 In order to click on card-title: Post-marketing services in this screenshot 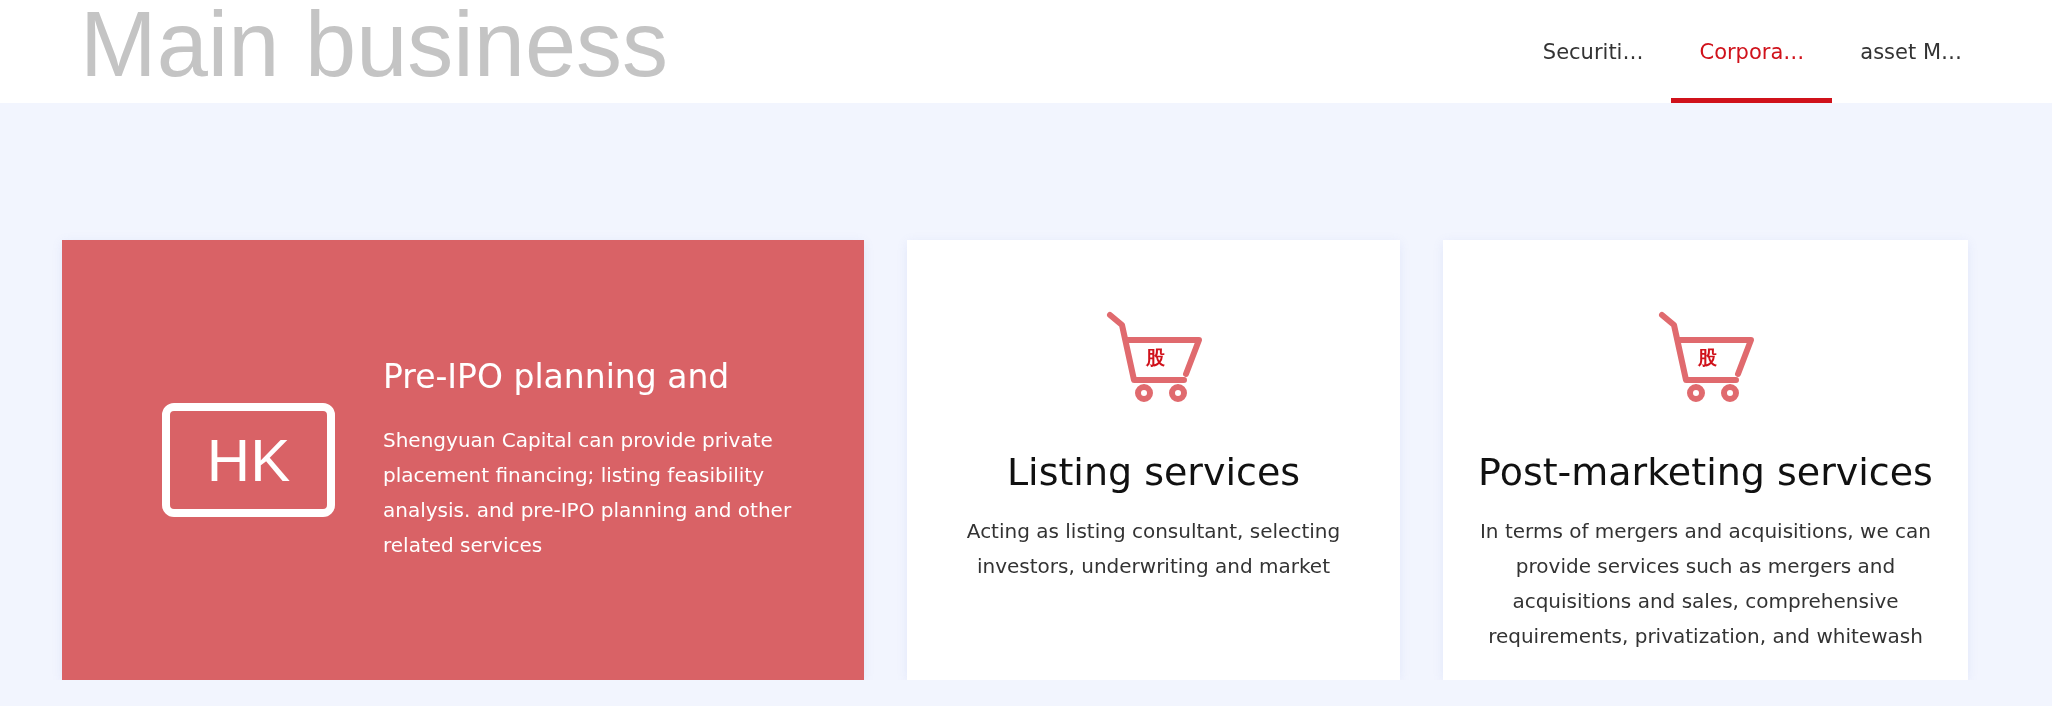, I will do `click(1705, 473)`.